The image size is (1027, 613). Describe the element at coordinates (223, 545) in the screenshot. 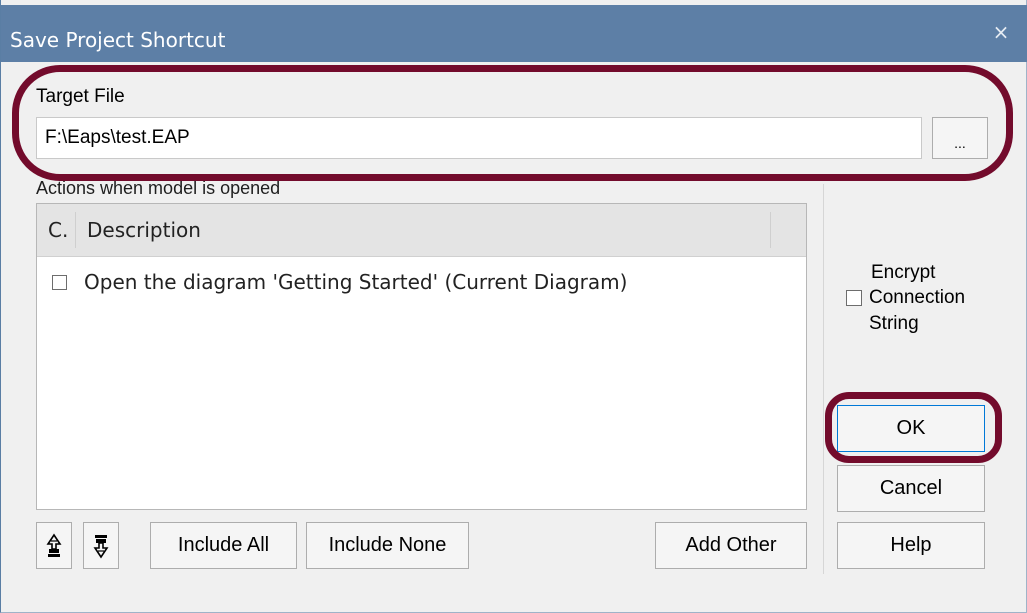

I see `include-all-button: Include All` at that location.